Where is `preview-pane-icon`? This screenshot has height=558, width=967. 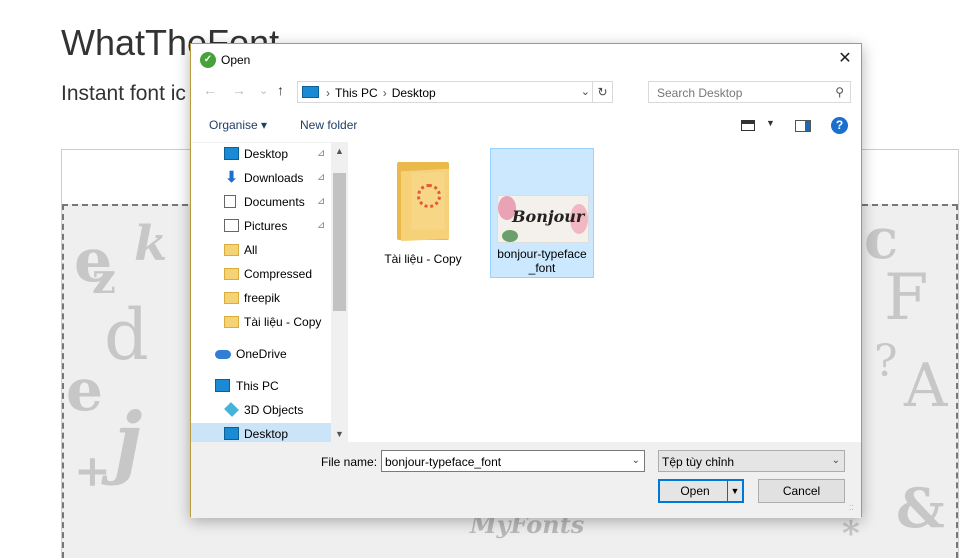
preview-pane-icon is located at coordinates (803, 126).